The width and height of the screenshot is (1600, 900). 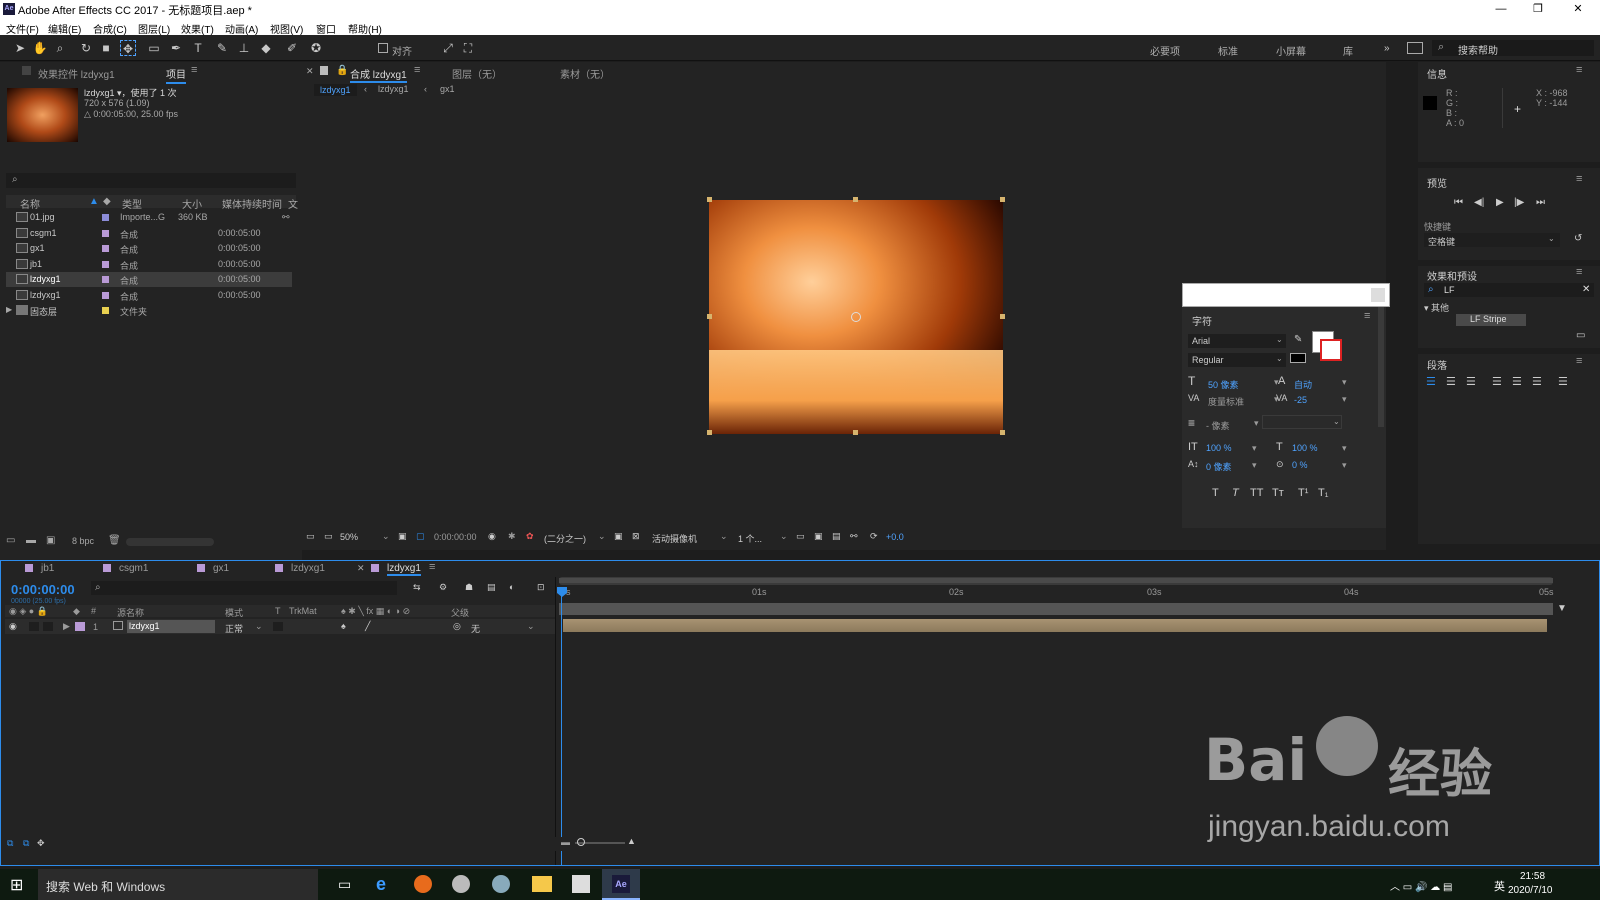 I want to click on eyedropper-icon: ✎, so click(x=1298, y=339).